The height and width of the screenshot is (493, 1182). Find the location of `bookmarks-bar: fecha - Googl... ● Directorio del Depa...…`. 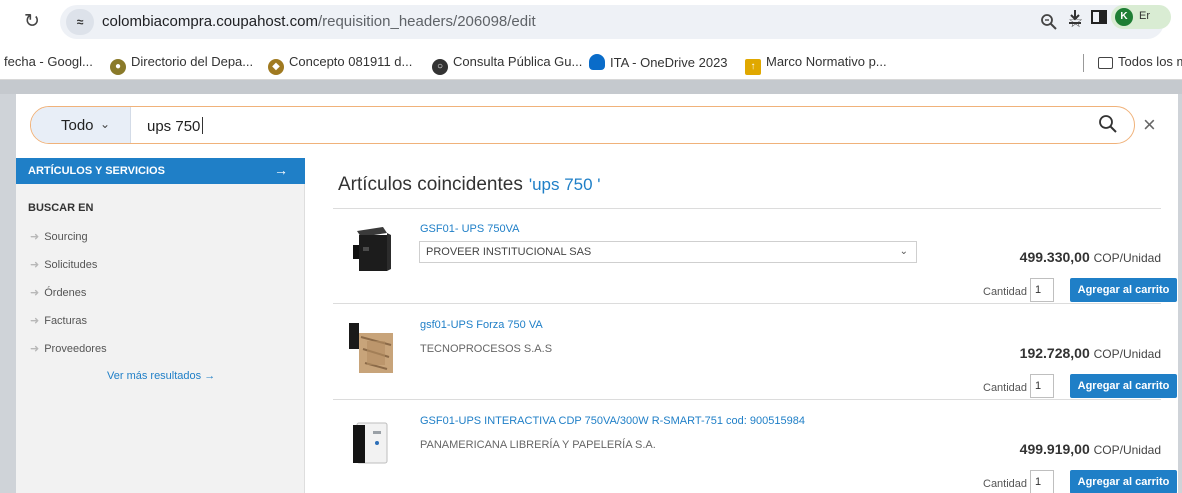

bookmarks-bar: fecha - Googl... ● Directorio del Depa...… is located at coordinates (591, 62).